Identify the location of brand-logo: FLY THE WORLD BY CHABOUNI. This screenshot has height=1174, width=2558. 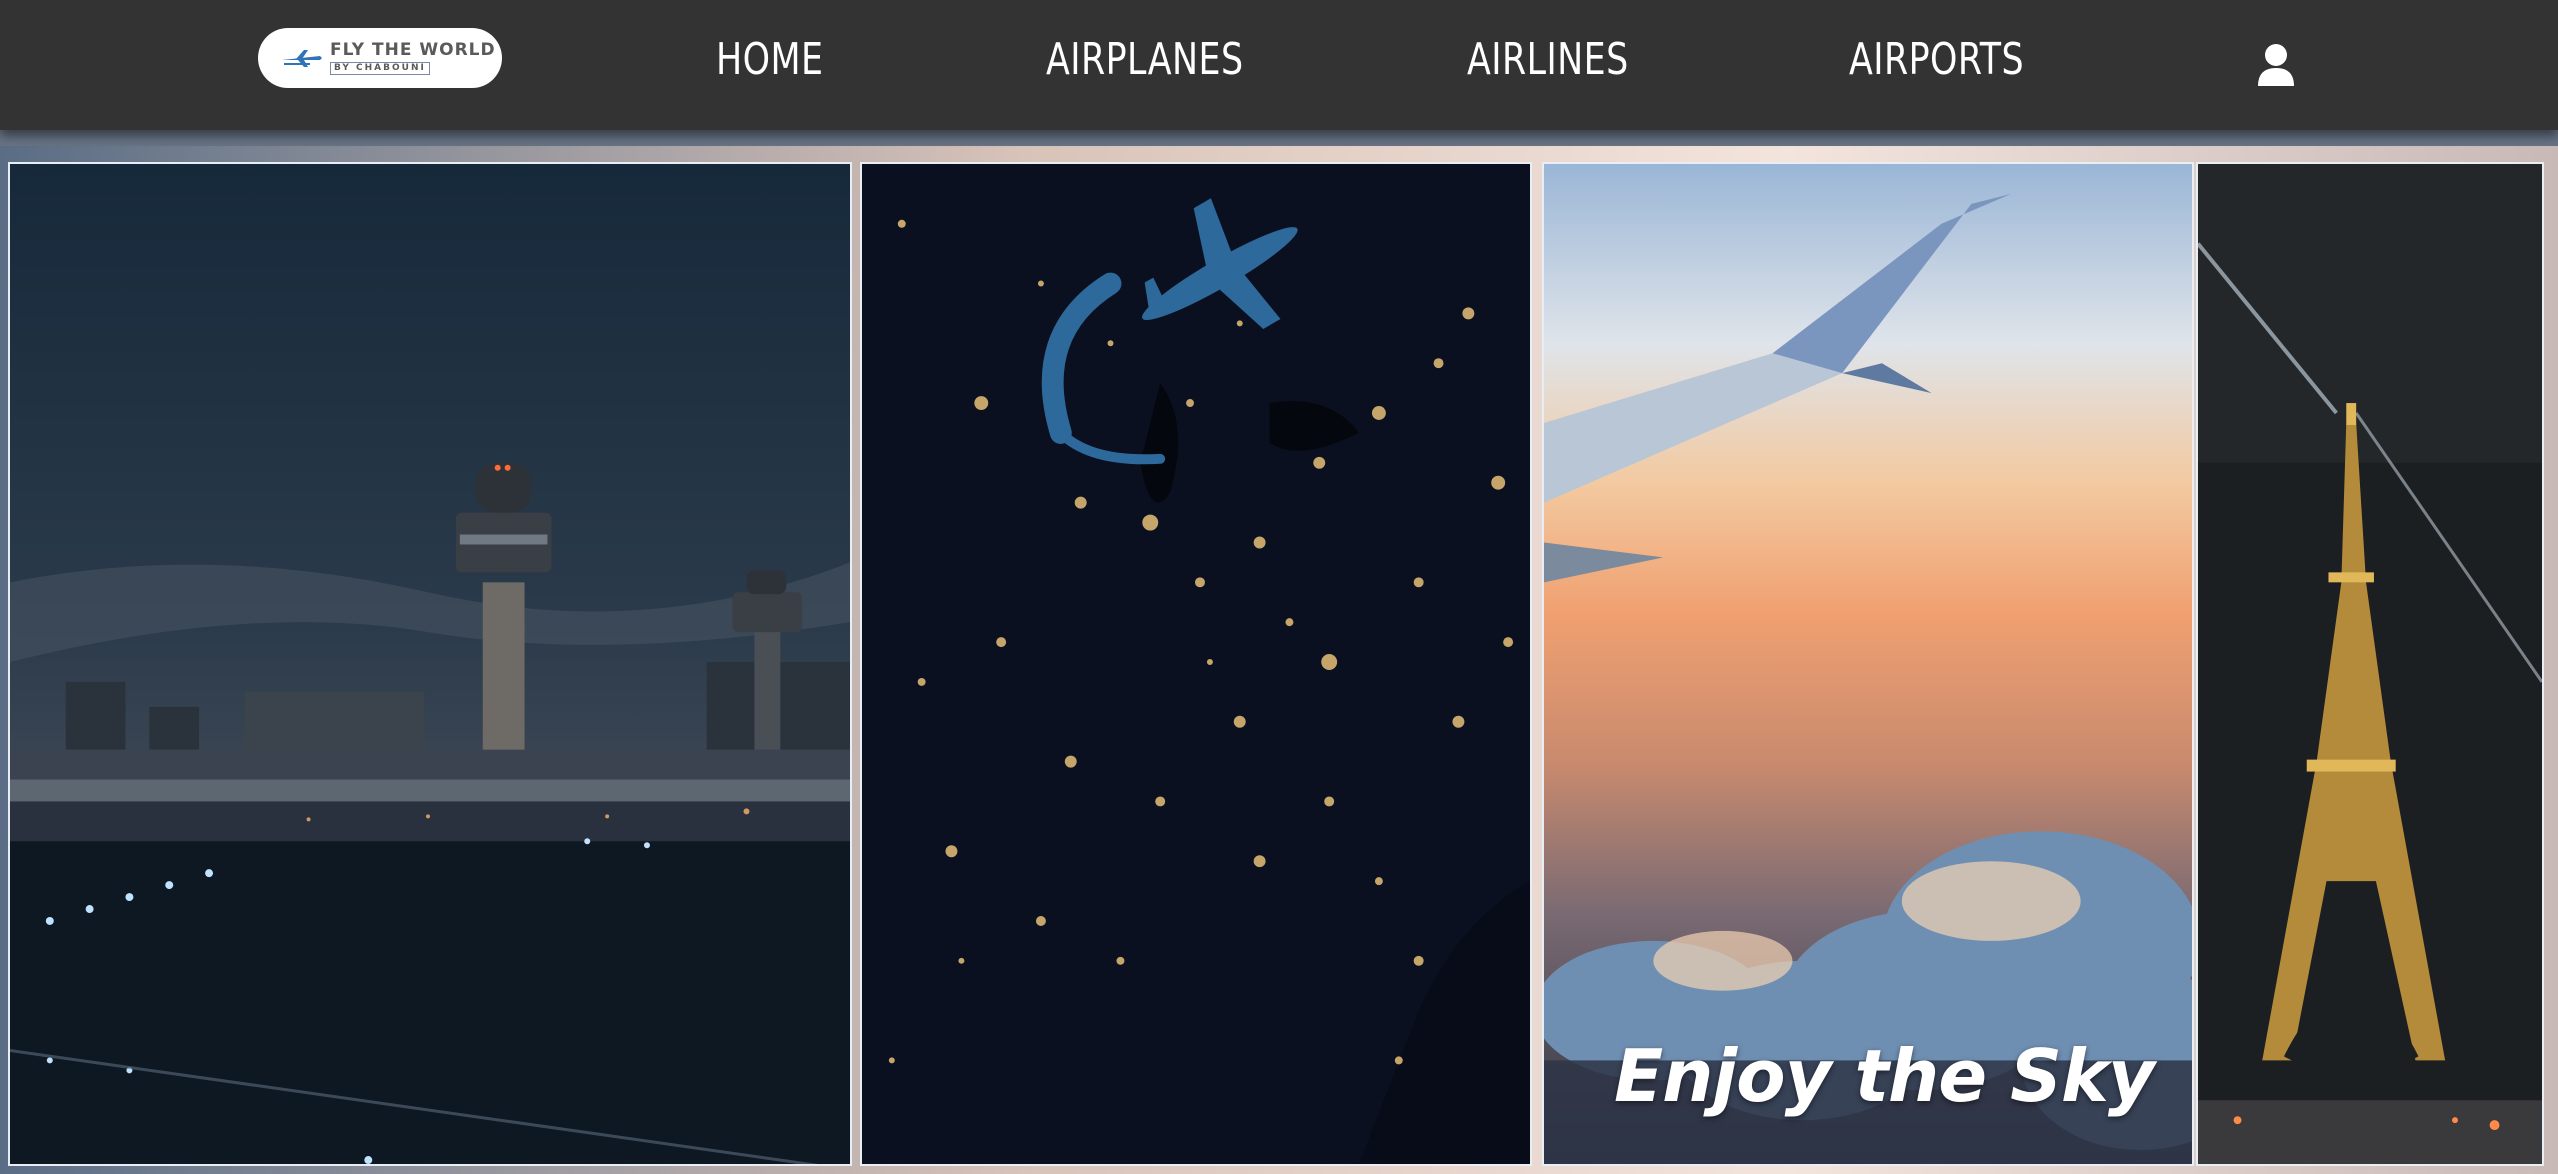
(380, 58).